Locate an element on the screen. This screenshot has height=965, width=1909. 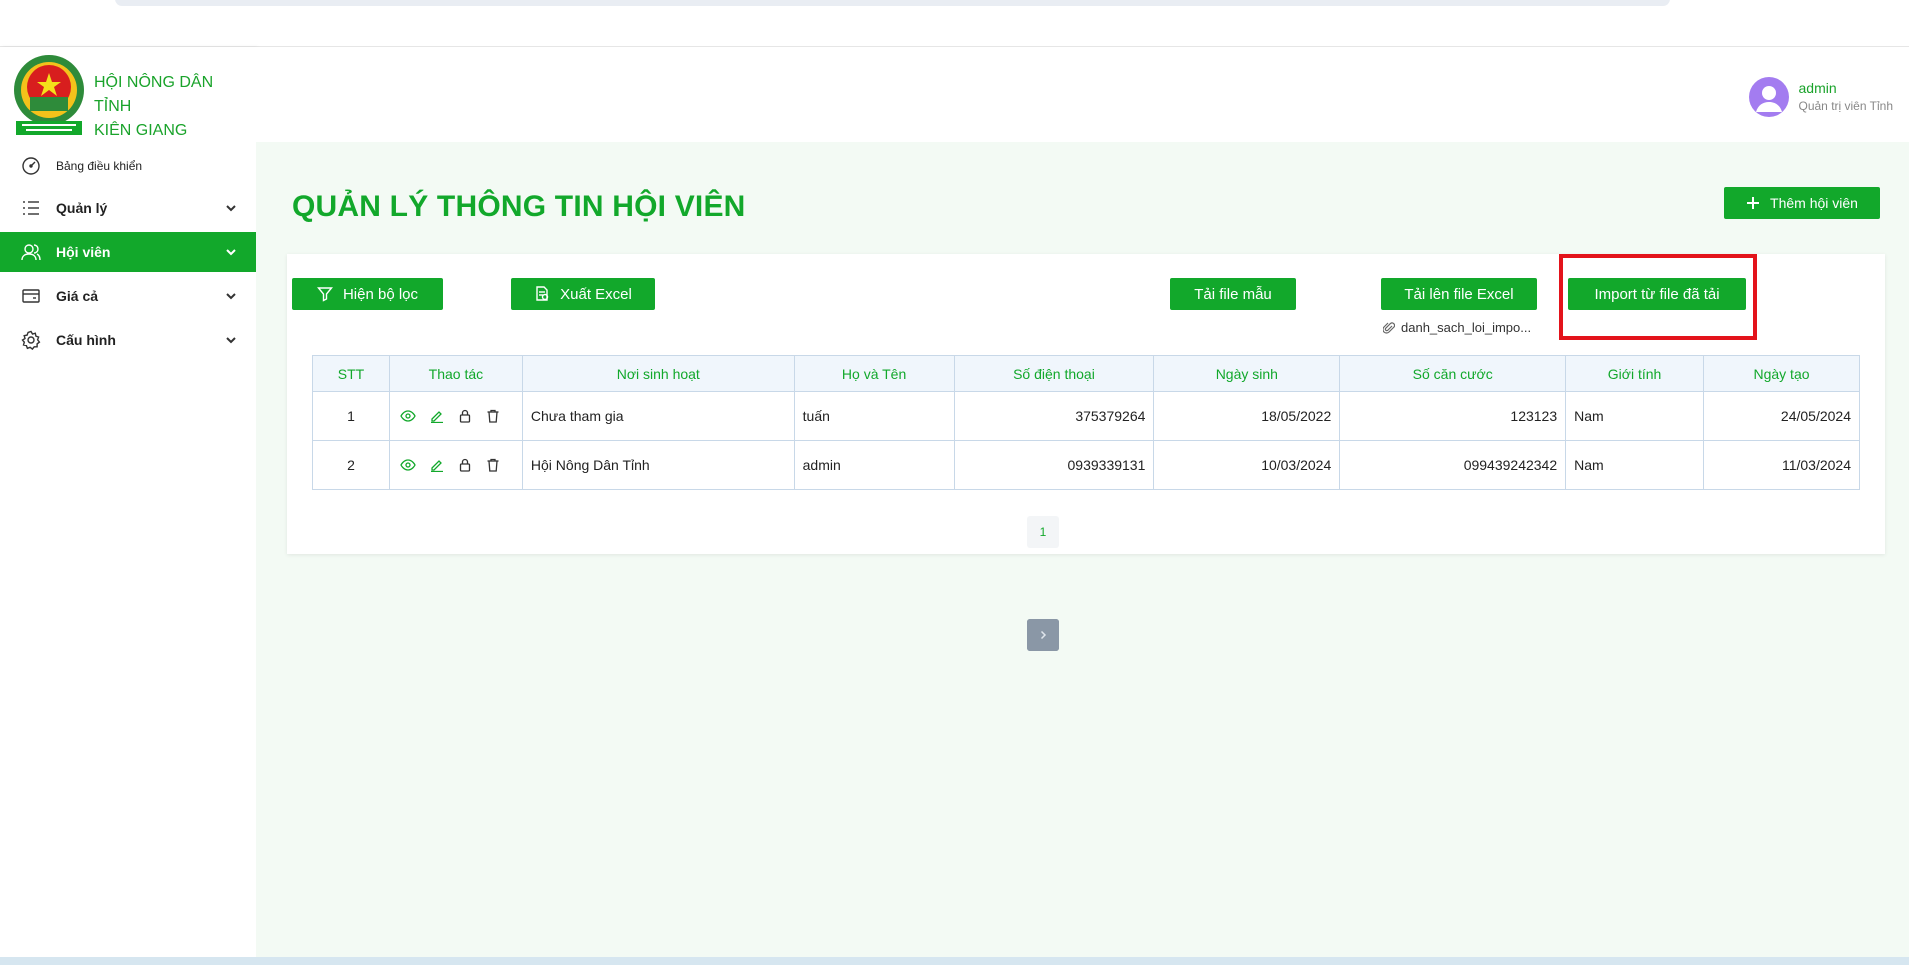
sidebar-item-label: Quản lý is located at coordinates (82, 208).